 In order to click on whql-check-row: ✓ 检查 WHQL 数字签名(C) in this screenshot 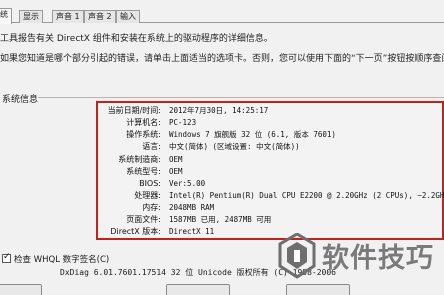, I will do `click(55, 256)`.